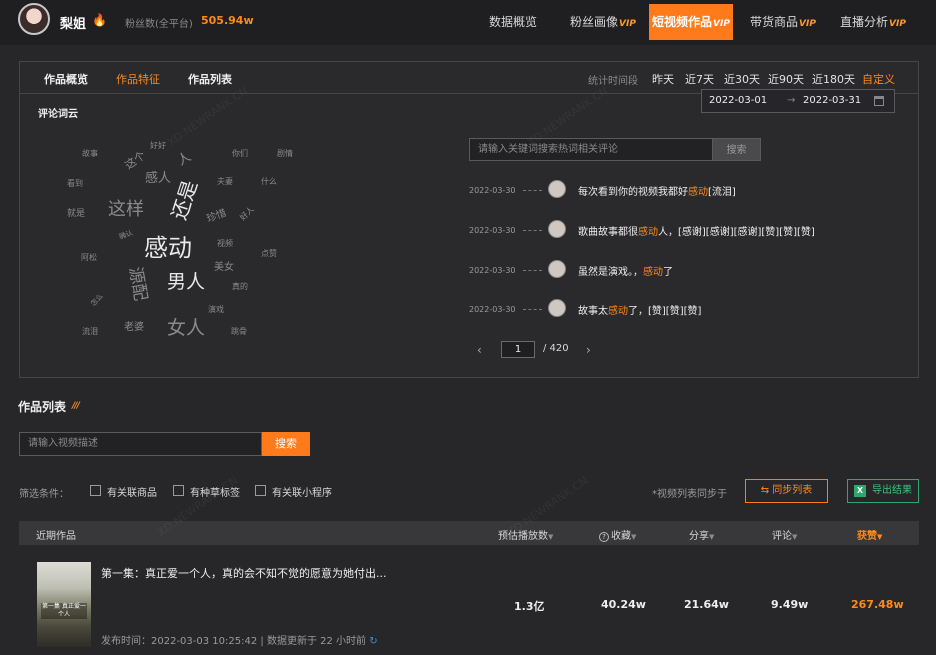 Image resolution: width=936 pixels, height=655 pixels. I want to click on publish-label: 发布时间：, so click(126, 641).